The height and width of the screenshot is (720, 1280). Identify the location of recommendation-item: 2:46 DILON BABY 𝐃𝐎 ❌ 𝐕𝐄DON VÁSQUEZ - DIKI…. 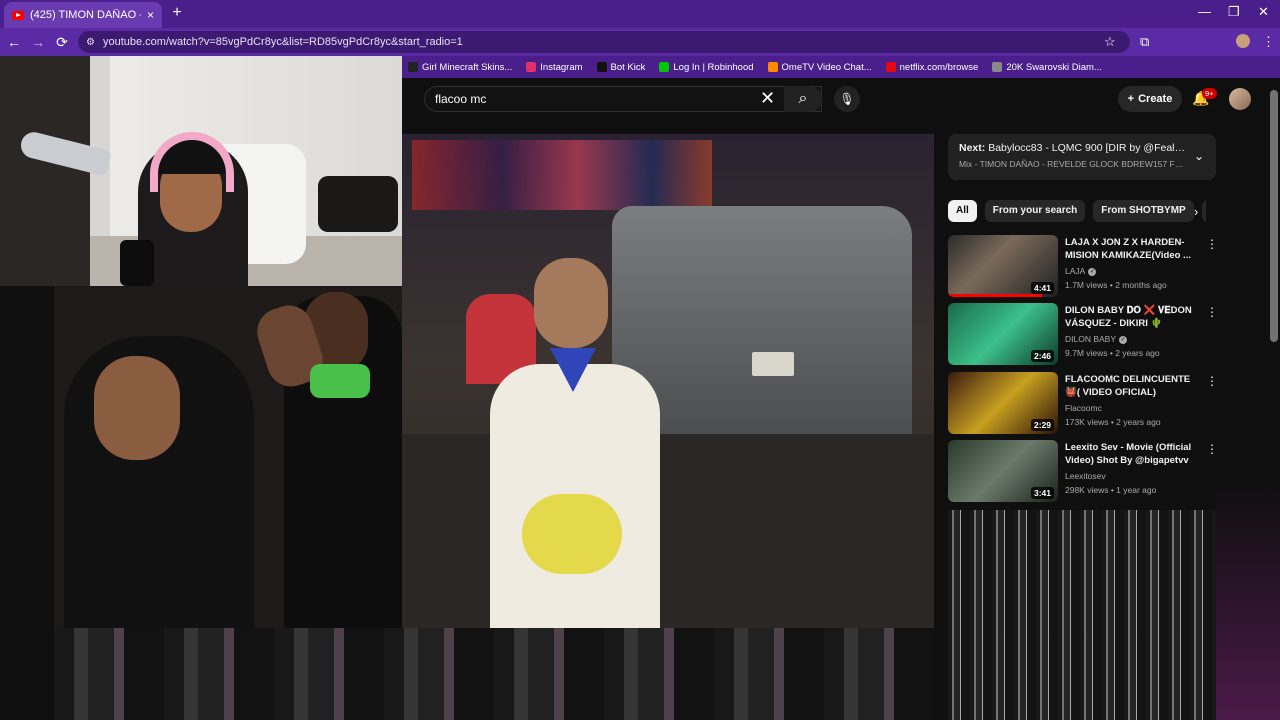
(1083, 334).